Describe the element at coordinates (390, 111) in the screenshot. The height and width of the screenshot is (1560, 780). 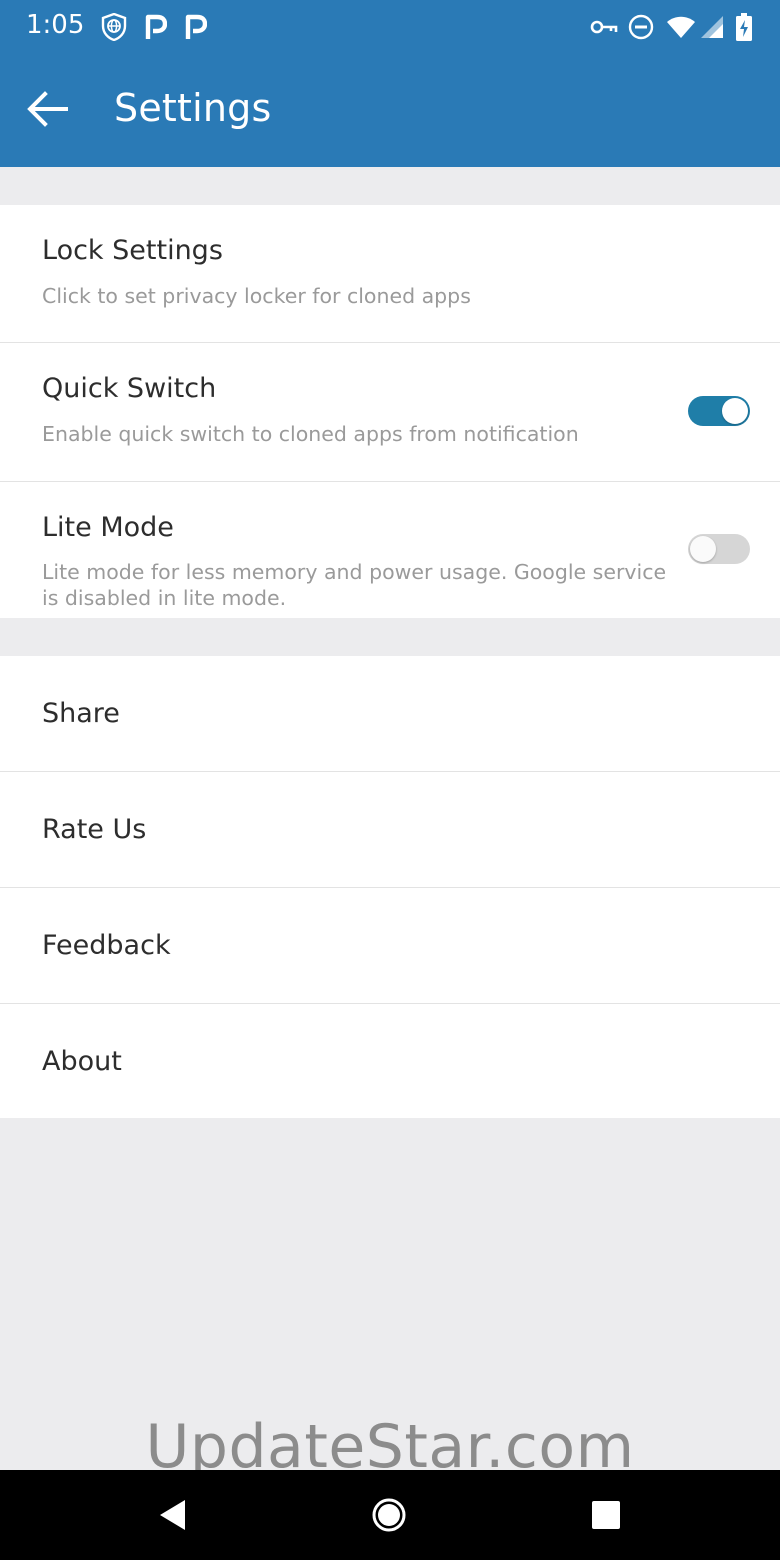
I see `toolbar: Settings` at that location.